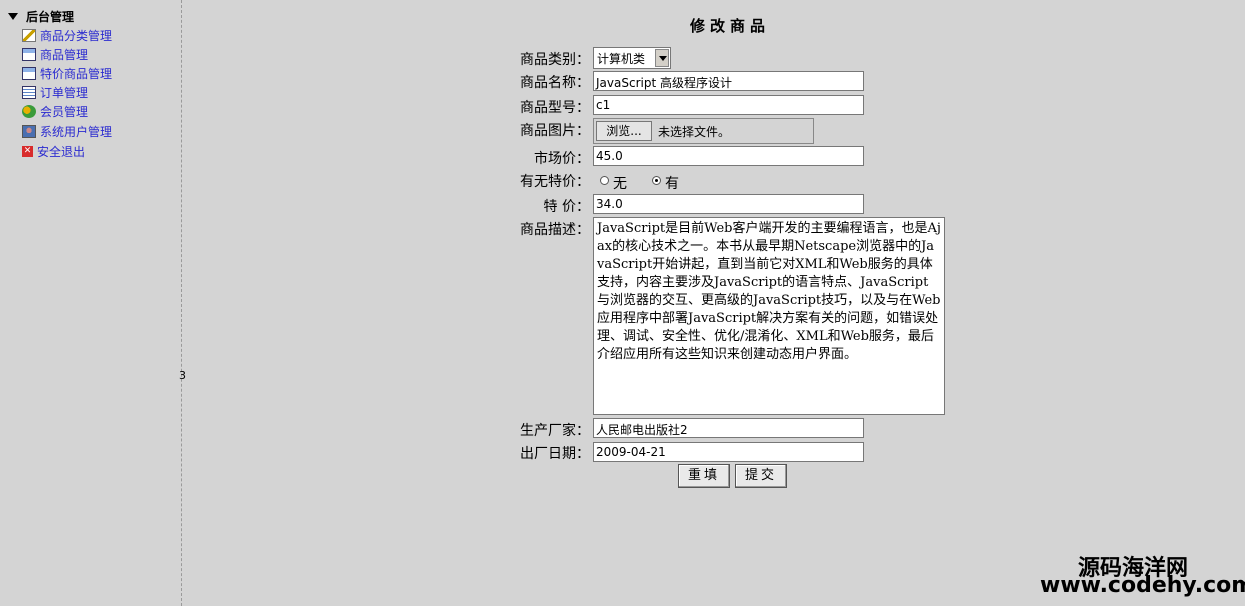 The height and width of the screenshot is (606, 1245). Describe the element at coordinates (76, 132) in the screenshot. I see `sidebar-item-label: 系统用户管理` at that location.